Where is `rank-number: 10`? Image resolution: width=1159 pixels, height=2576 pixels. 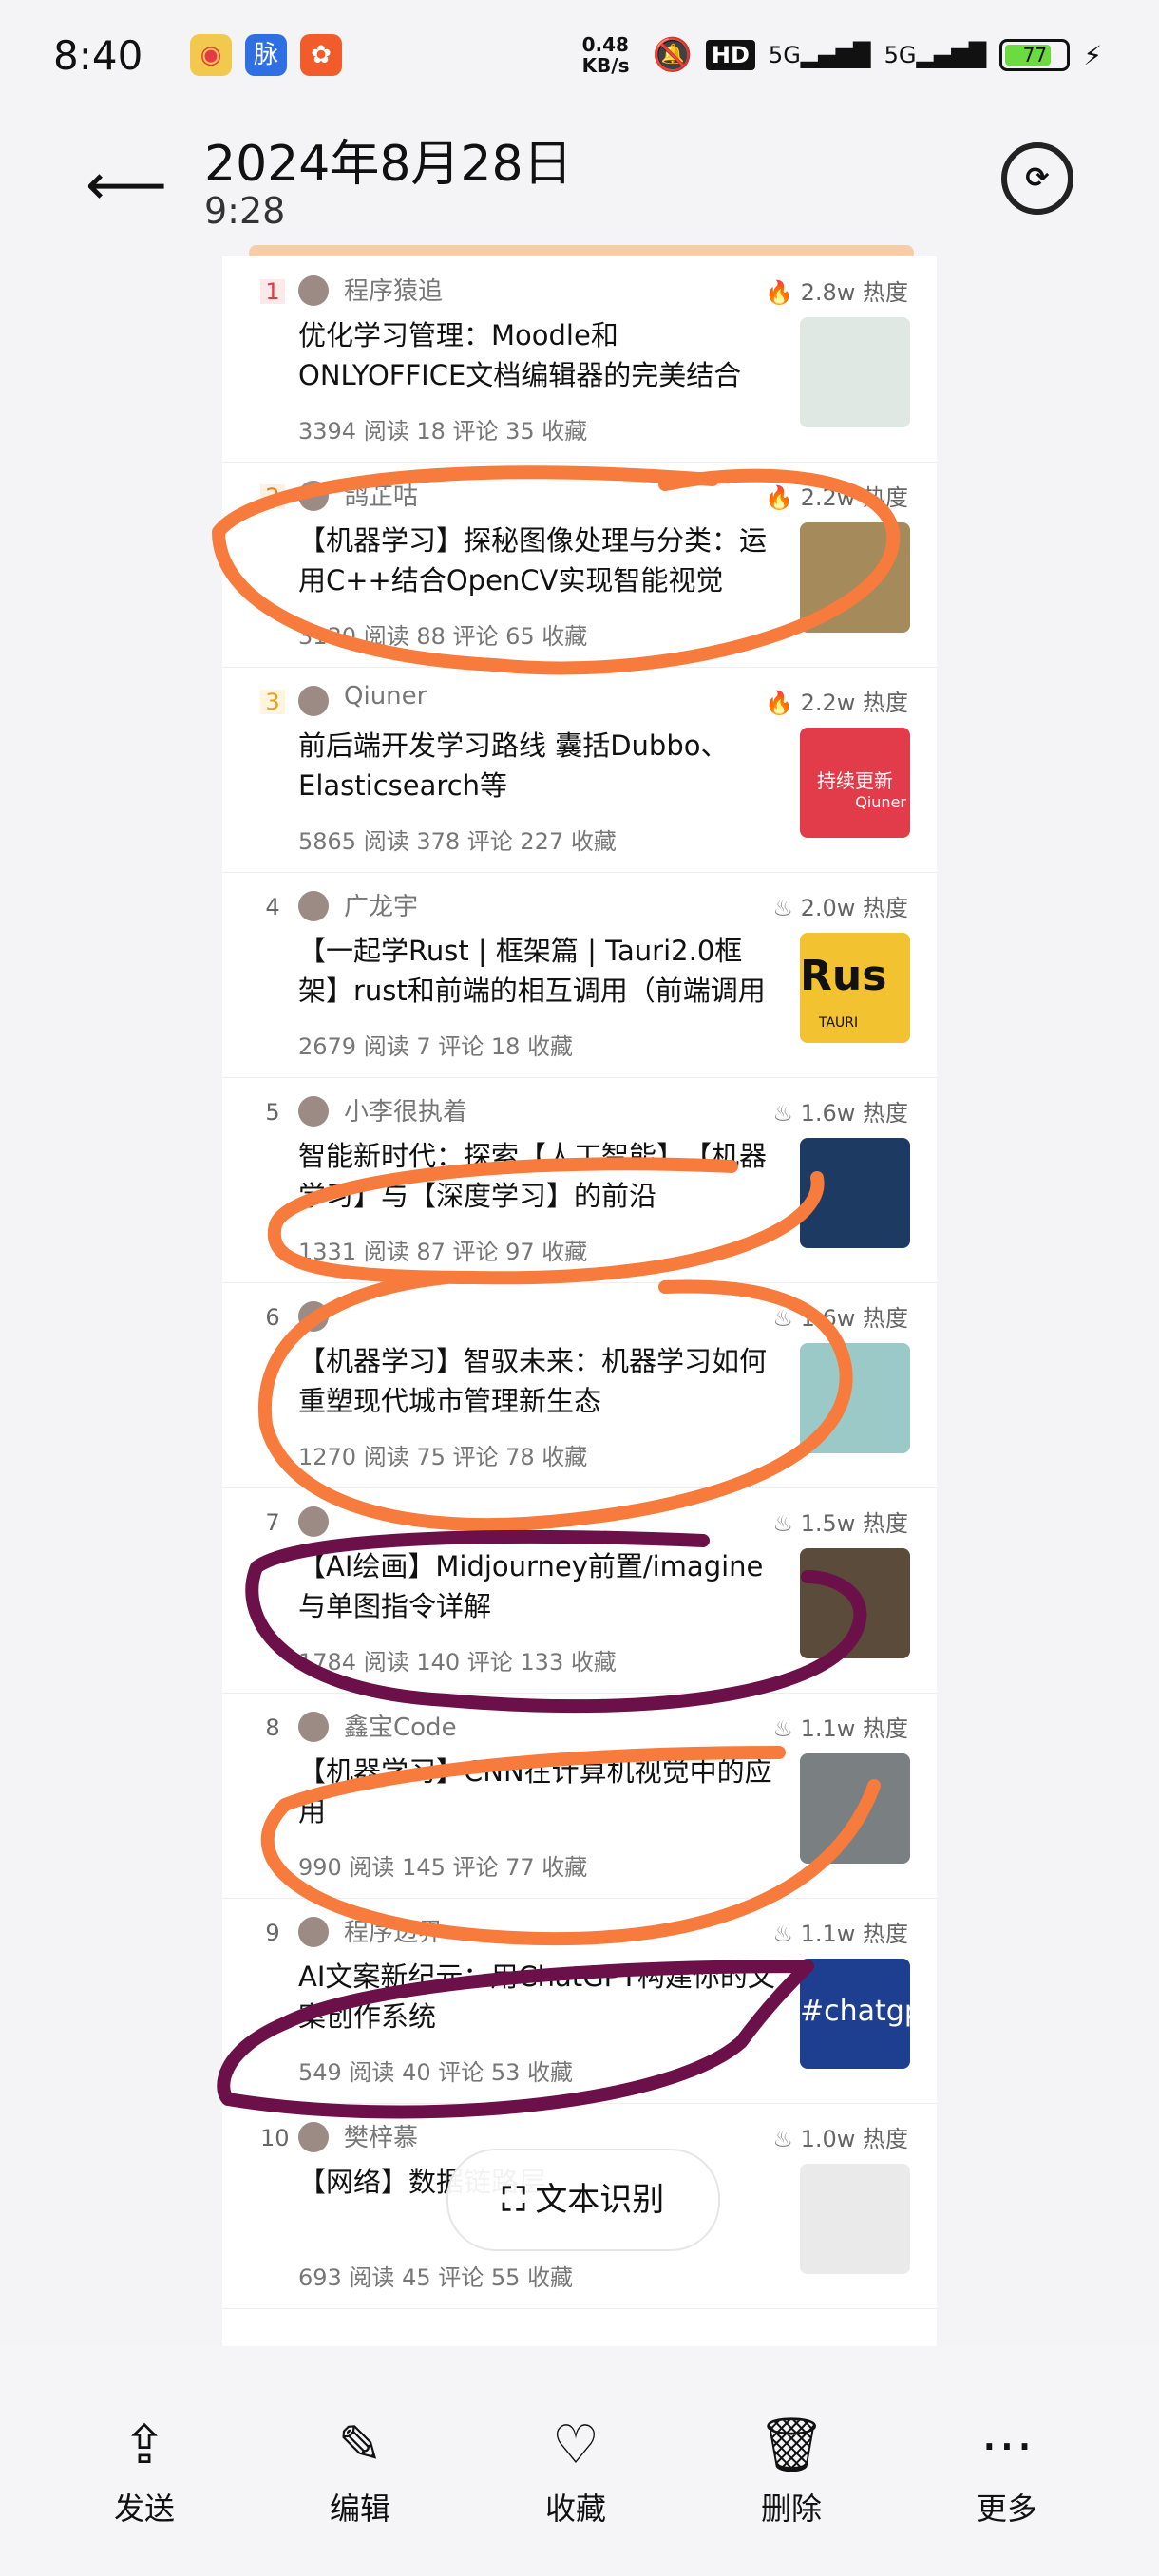 rank-number: 10 is located at coordinates (275, 2138).